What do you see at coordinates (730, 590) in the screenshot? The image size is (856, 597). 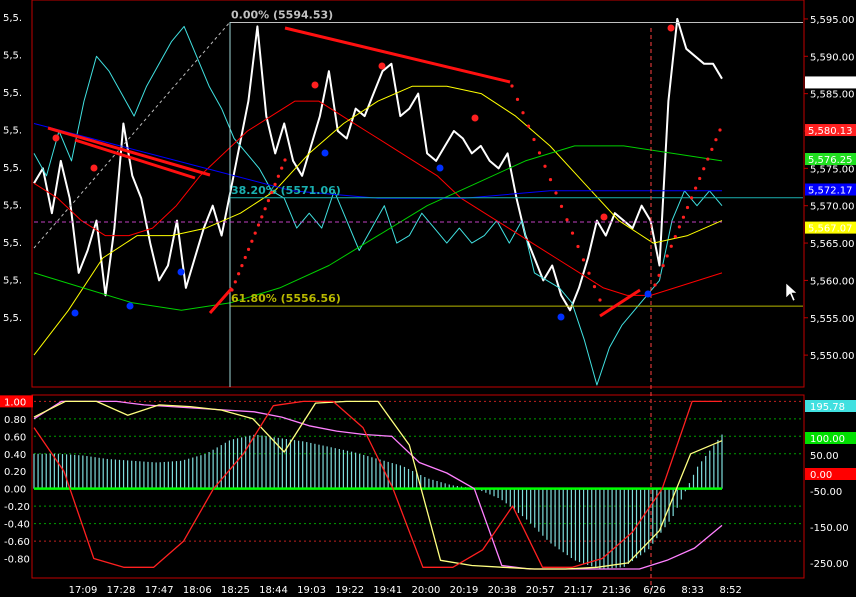 I see `x-tick-label: 8:52` at bounding box center [730, 590].